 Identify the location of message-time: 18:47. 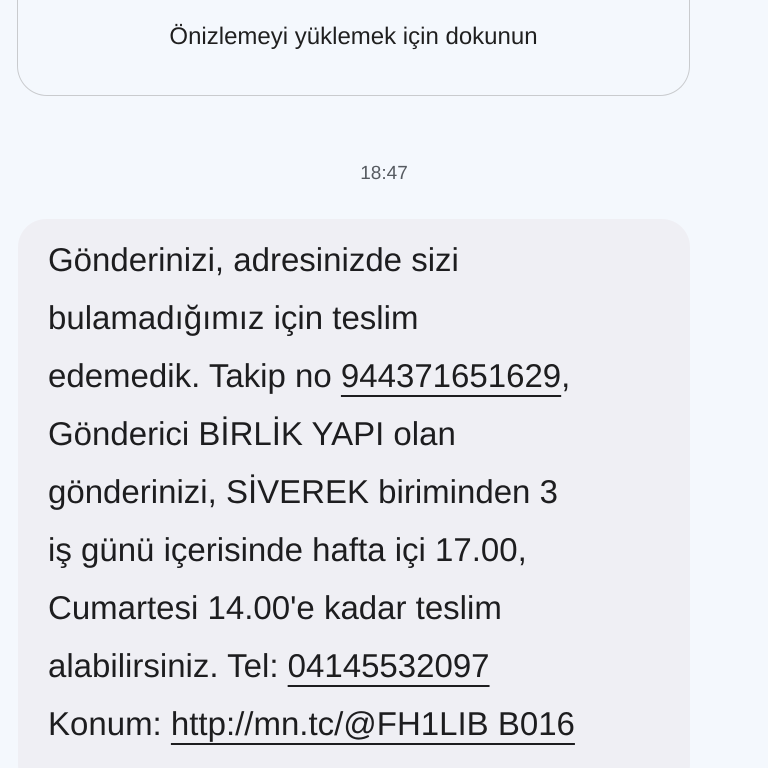
(384, 174).